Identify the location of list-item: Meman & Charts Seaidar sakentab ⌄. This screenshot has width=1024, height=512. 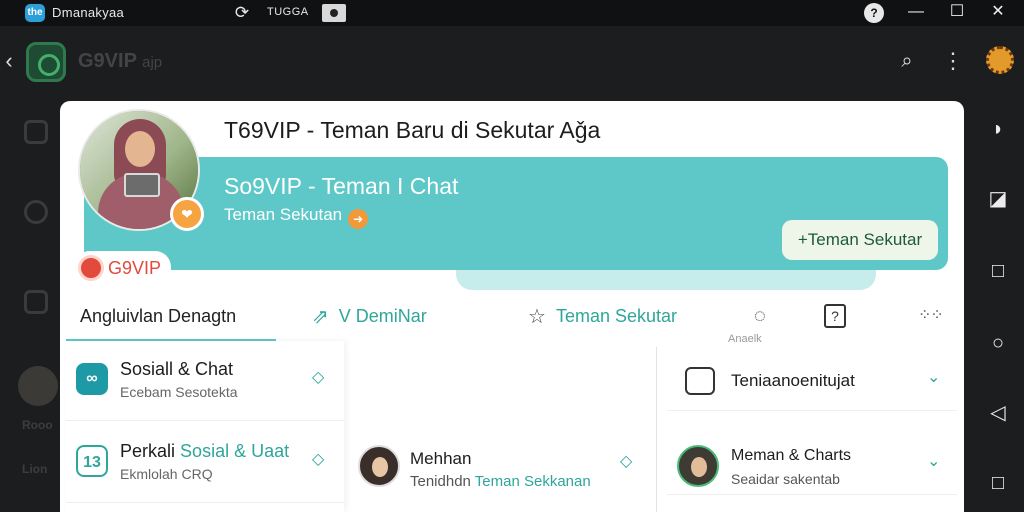
(812, 463).